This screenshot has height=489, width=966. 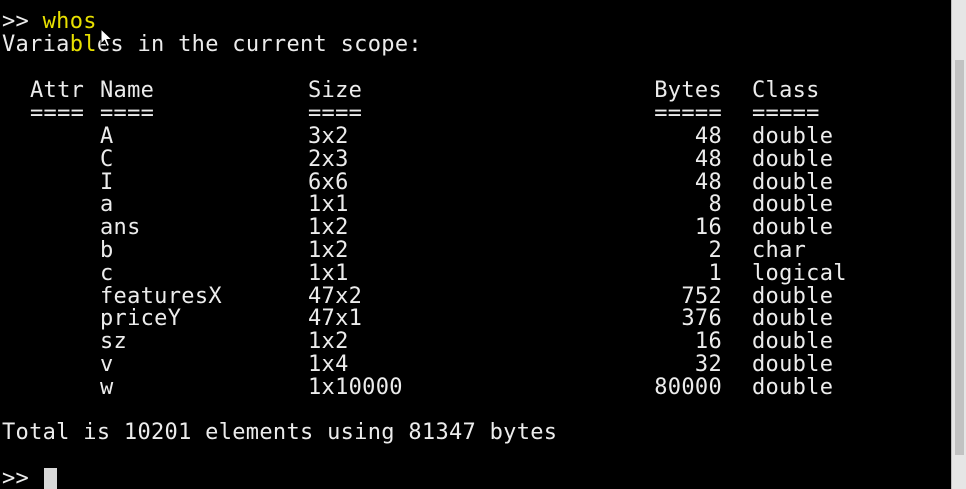 What do you see at coordinates (715, 273) in the screenshot?
I see `cell-bytes: 1` at bounding box center [715, 273].